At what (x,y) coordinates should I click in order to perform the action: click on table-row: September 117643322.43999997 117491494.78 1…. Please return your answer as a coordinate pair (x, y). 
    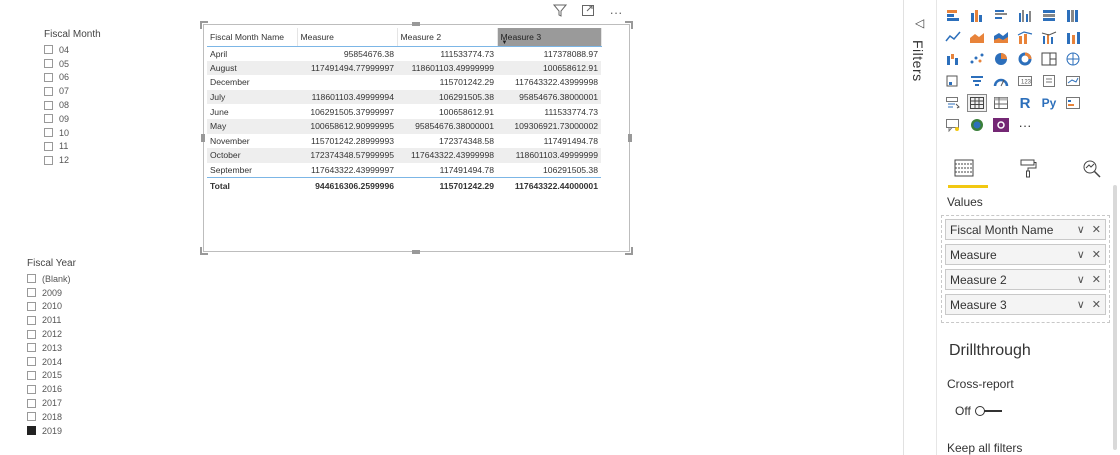
    Looking at the image, I should click on (404, 170).